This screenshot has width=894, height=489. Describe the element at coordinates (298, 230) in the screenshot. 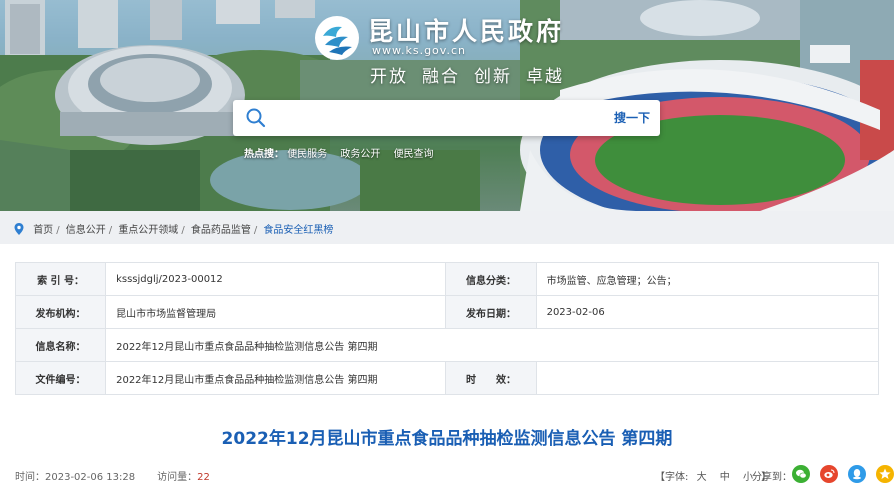

I see `breadcrumb-current: 食品安全红黑榜` at that location.